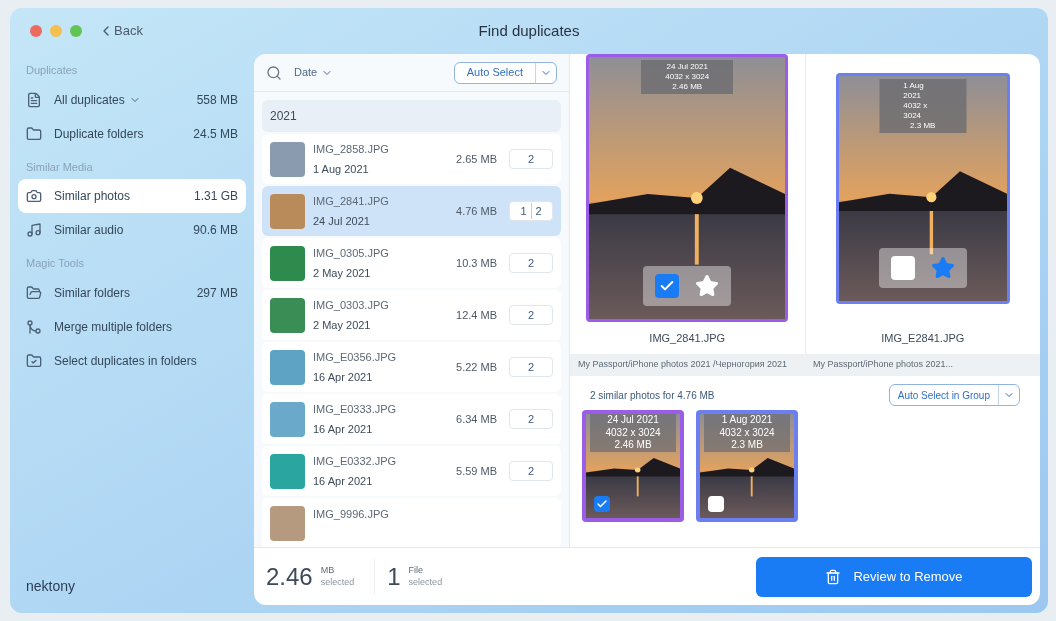 The height and width of the screenshot is (621, 1056). I want to click on sidebar-item: Select duplicates in folders, so click(132, 360).